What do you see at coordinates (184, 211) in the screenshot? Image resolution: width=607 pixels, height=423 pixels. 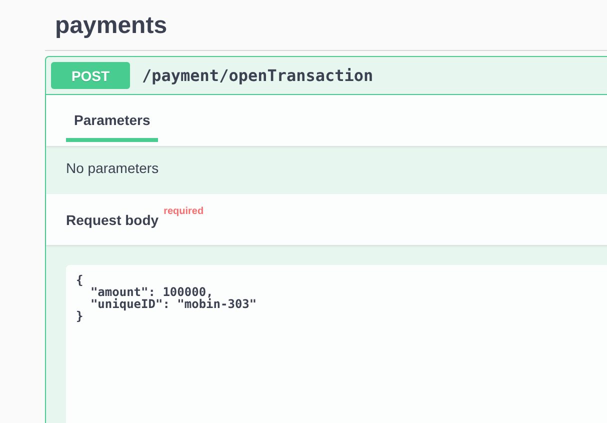 I see `required-label: required` at bounding box center [184, 211].